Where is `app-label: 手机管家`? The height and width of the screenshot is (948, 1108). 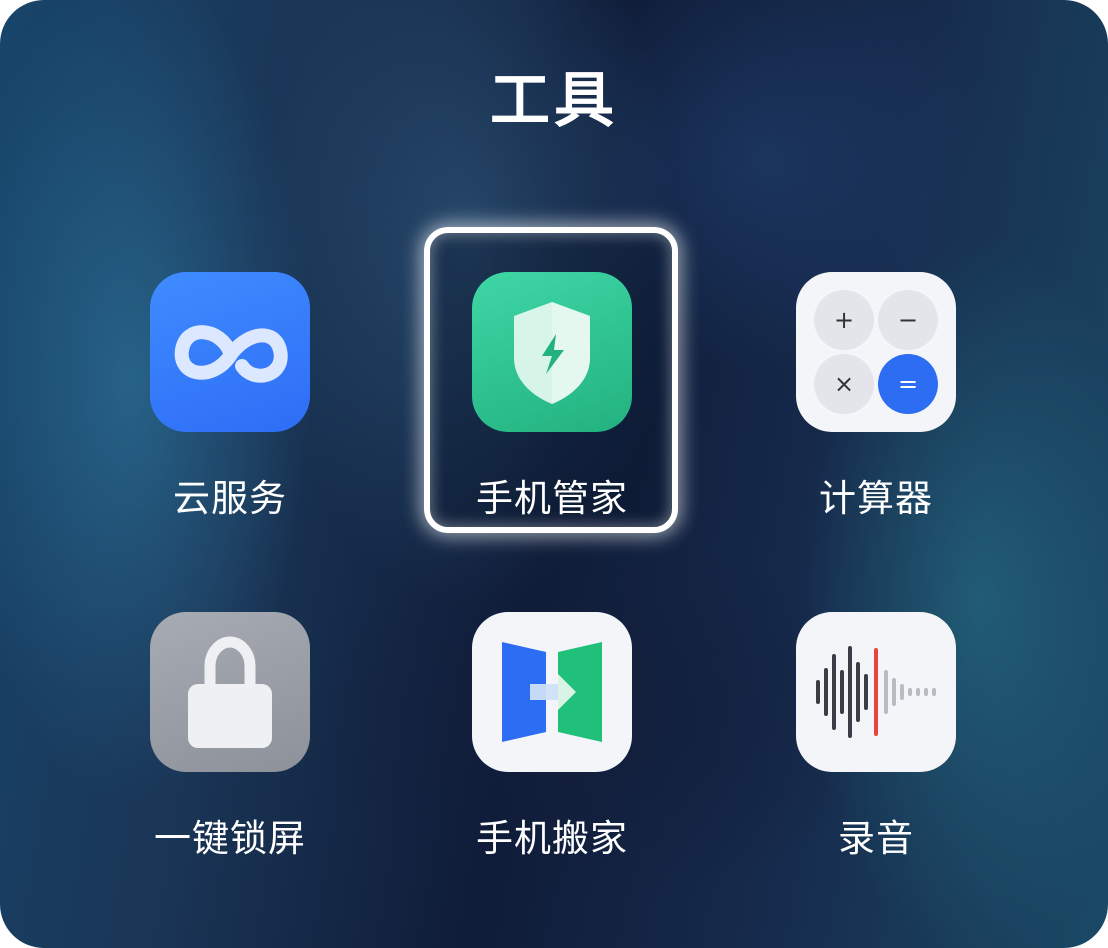 app-label: 手机管家 is located at coordinates (552, 498).